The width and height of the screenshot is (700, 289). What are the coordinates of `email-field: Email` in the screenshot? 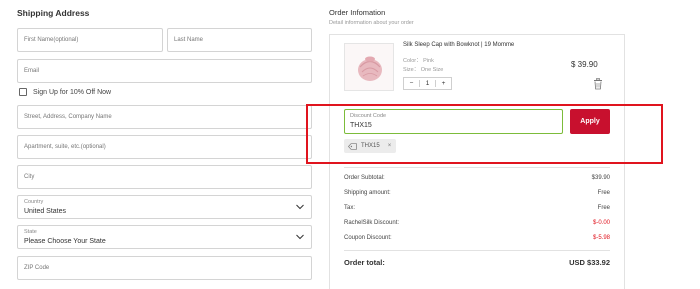 It's located at (164, 71).